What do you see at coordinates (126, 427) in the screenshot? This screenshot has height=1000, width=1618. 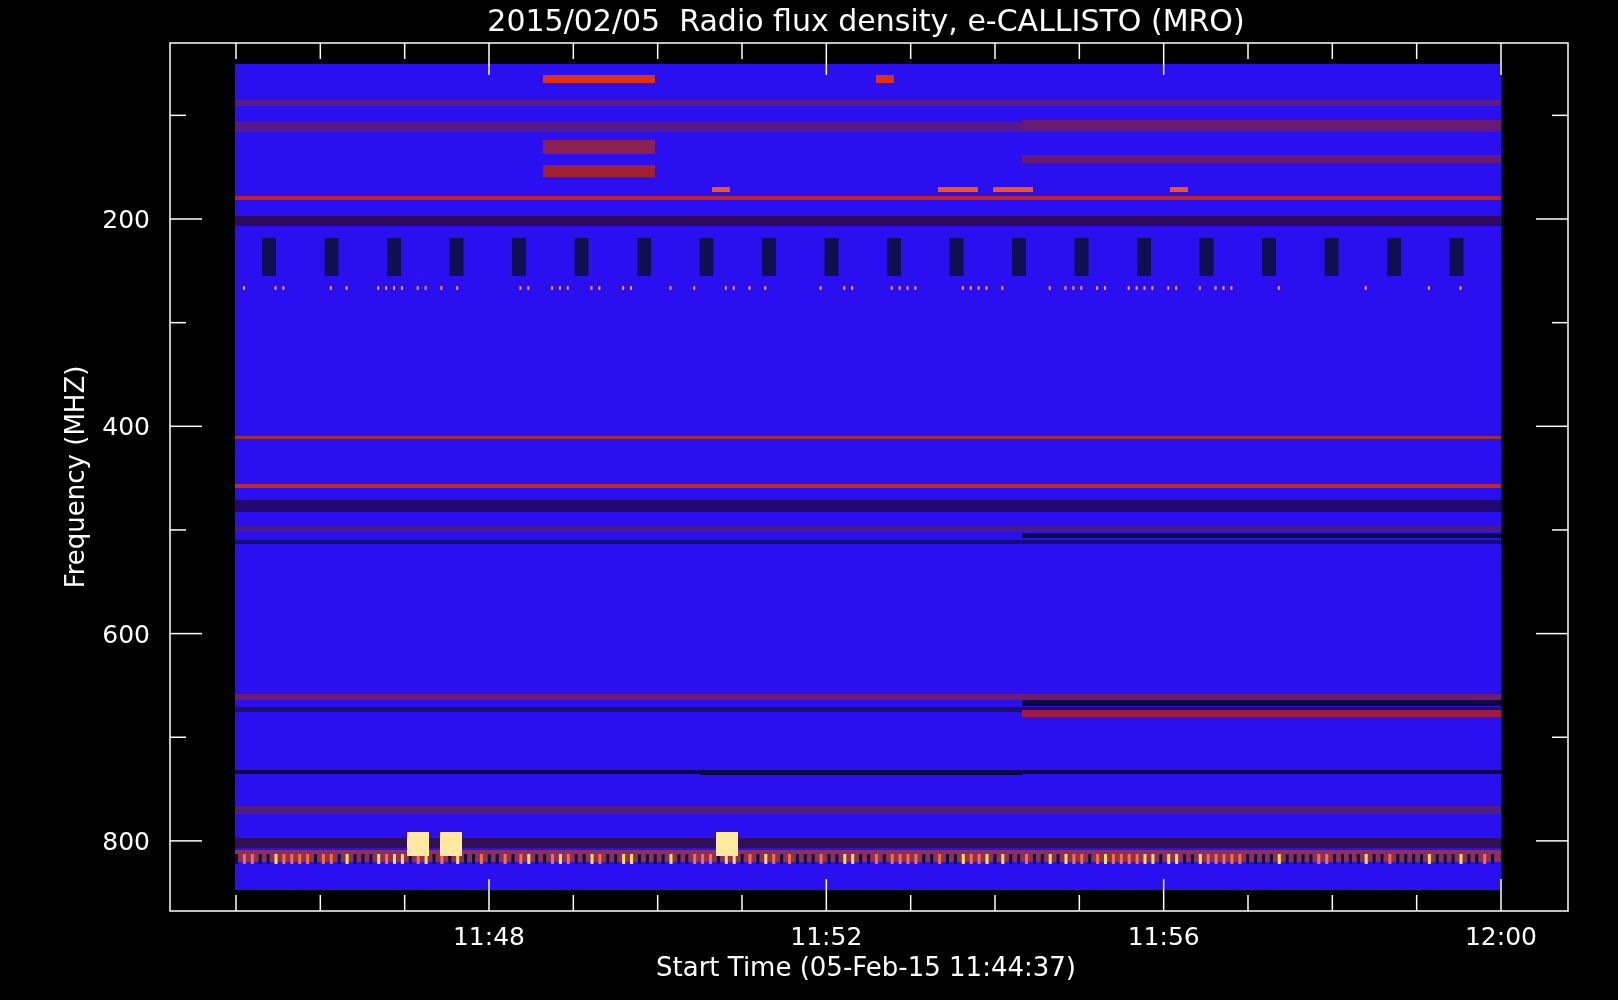 I see `y-tick-label: 400` at bounding box center [126, 427].